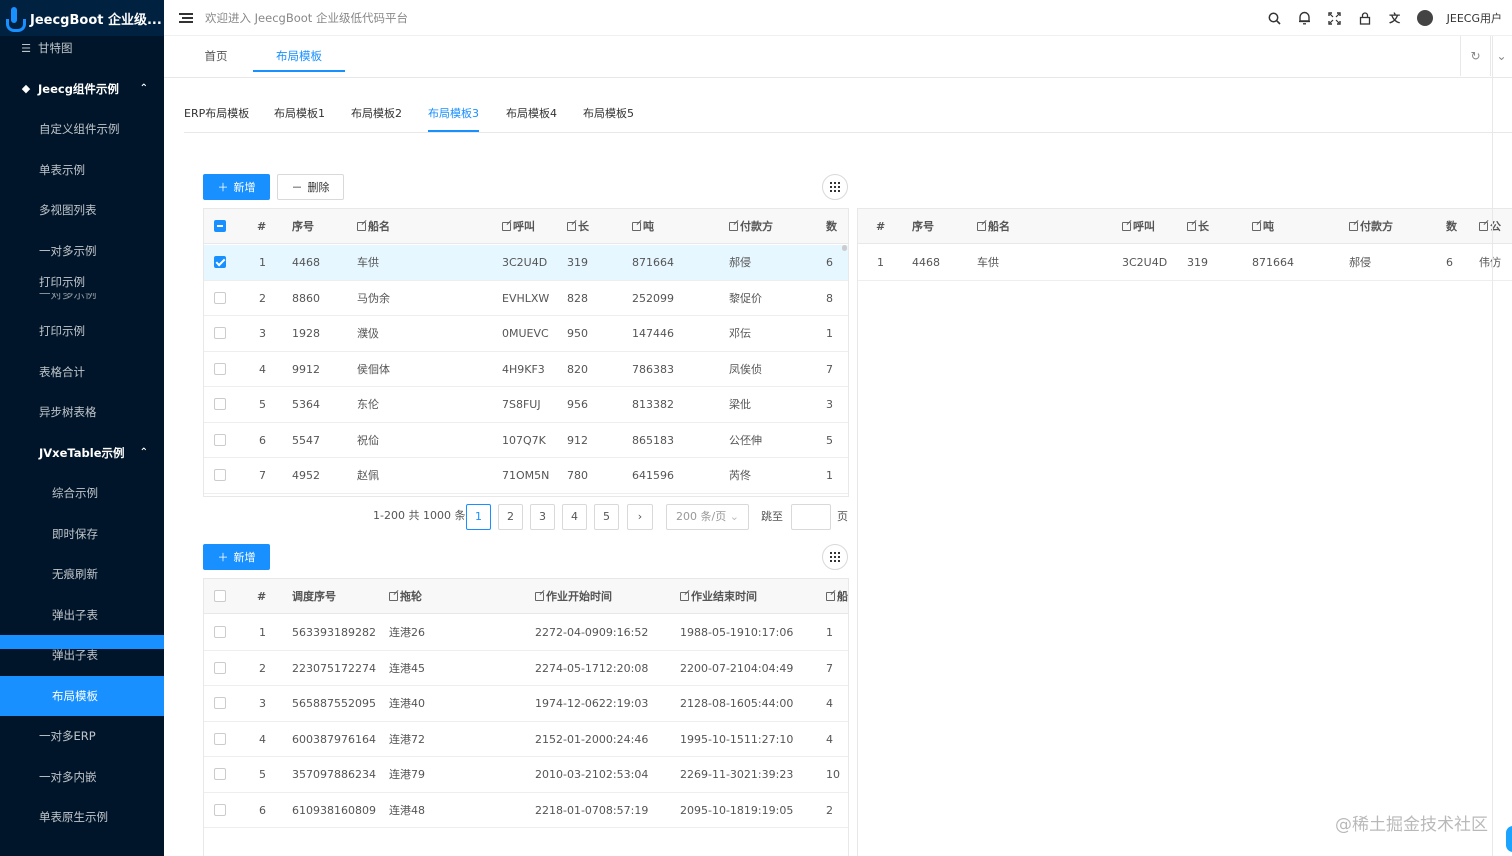 Image resolution: width=1512 pixels, height=856 pixels. Describe the element at coordinates (216, 114) in the screenshot. I see `subtab-erp: ERP布局模板` at that location.